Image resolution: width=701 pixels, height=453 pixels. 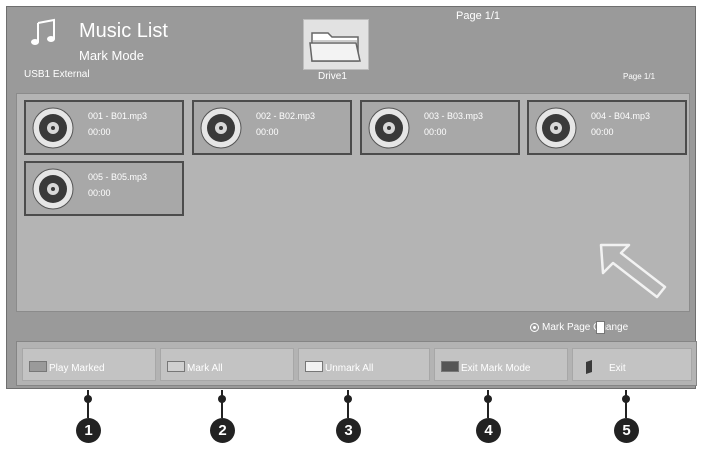 What do you see at coordinates (496, 368) in the screenshot?
I see `button-label: Exit Mark Mode` at bounding box center [496, 368].